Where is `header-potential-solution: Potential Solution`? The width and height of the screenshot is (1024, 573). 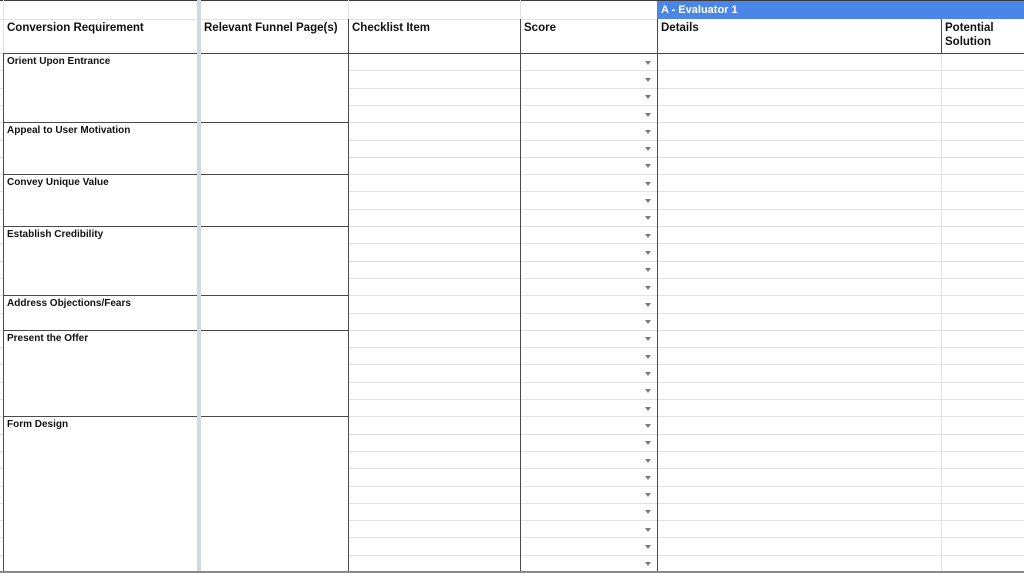
header-potential-solution: Potential Solution is located at coordinates (980, 35).